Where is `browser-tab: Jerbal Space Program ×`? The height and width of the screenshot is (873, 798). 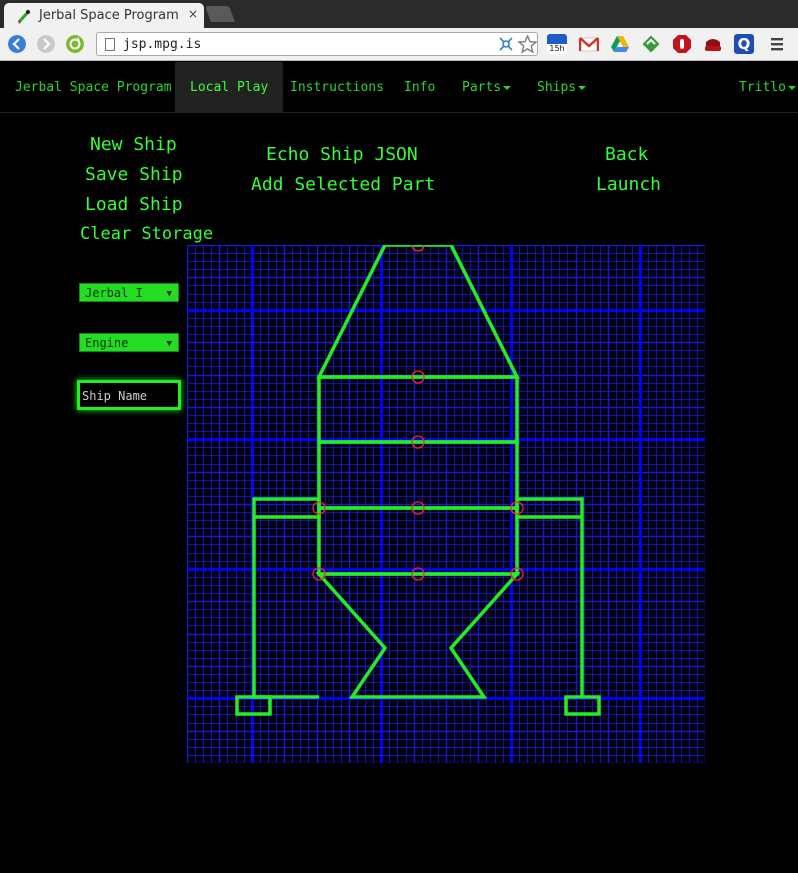 browser-tab: Jerbal Space Program × is located at coordinates (104, 15).